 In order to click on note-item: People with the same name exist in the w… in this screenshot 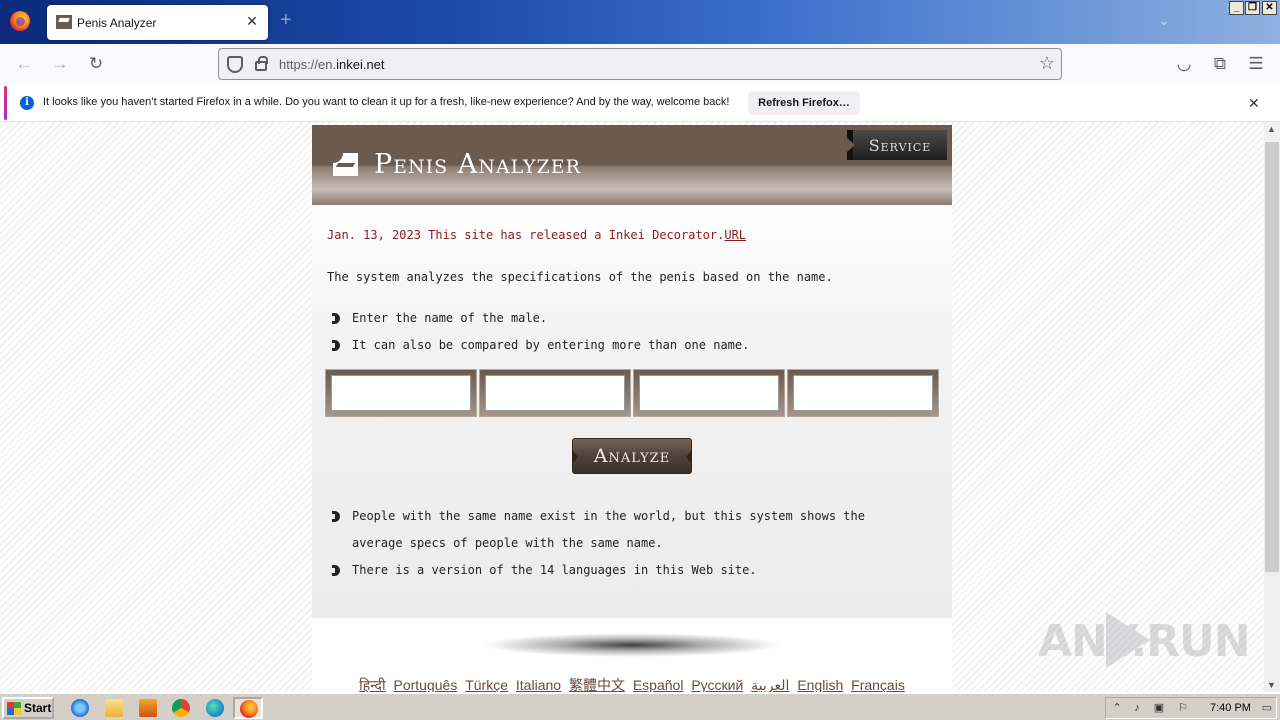, I will do `click(627, 530)`.